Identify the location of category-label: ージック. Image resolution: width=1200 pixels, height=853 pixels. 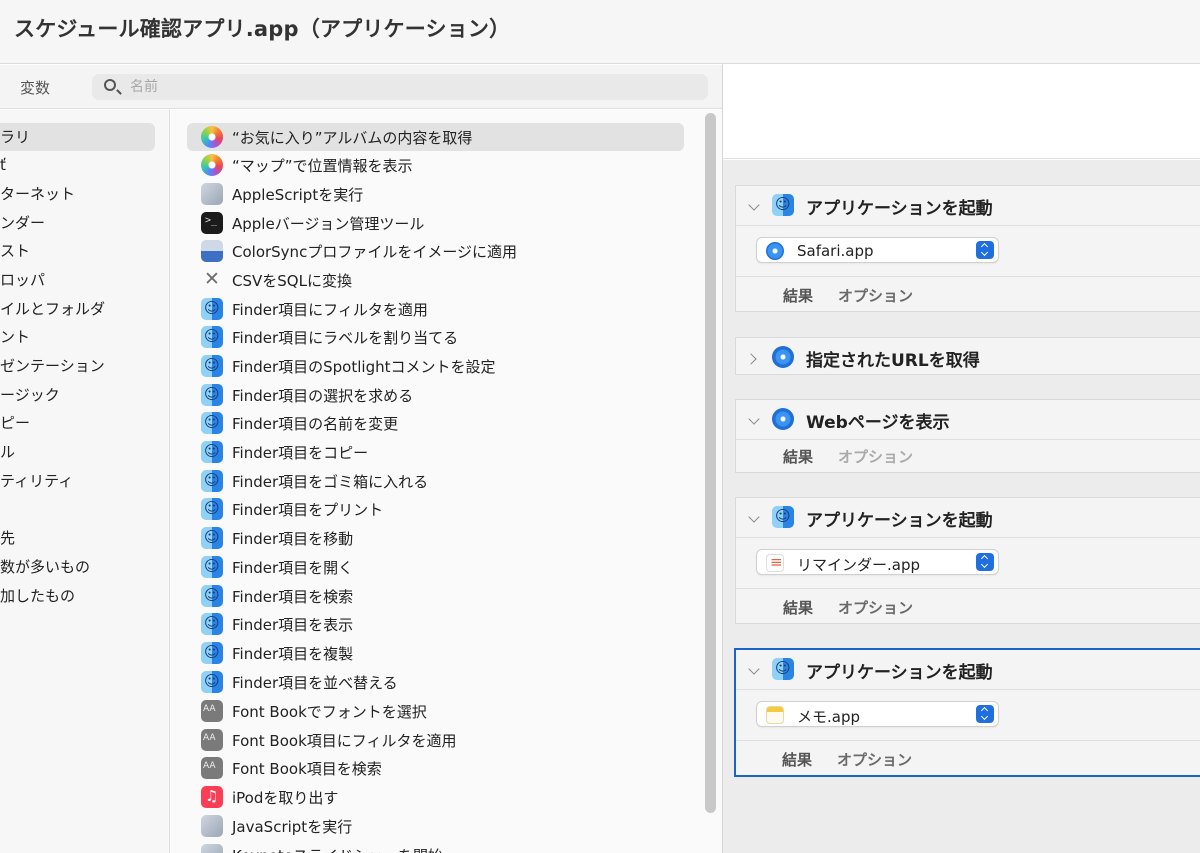
(30, 395).